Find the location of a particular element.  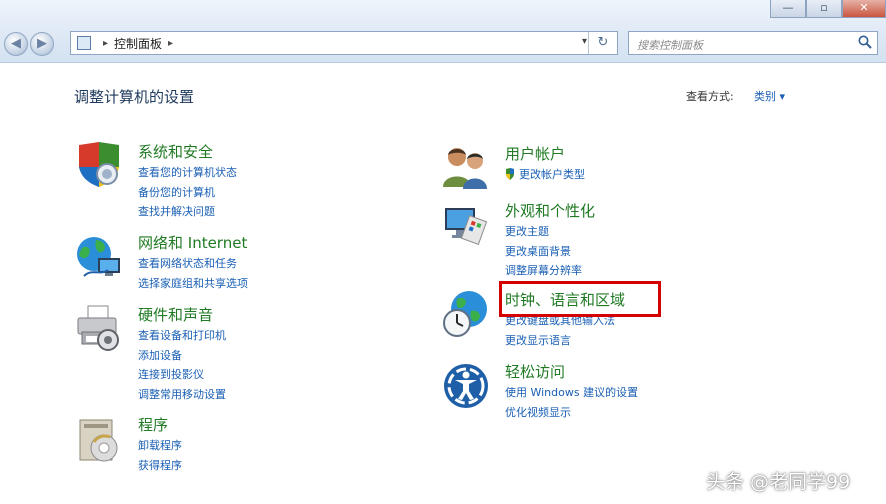

breadcrumb-control-panel: 控制面板 is located at coordinates (138, 43).